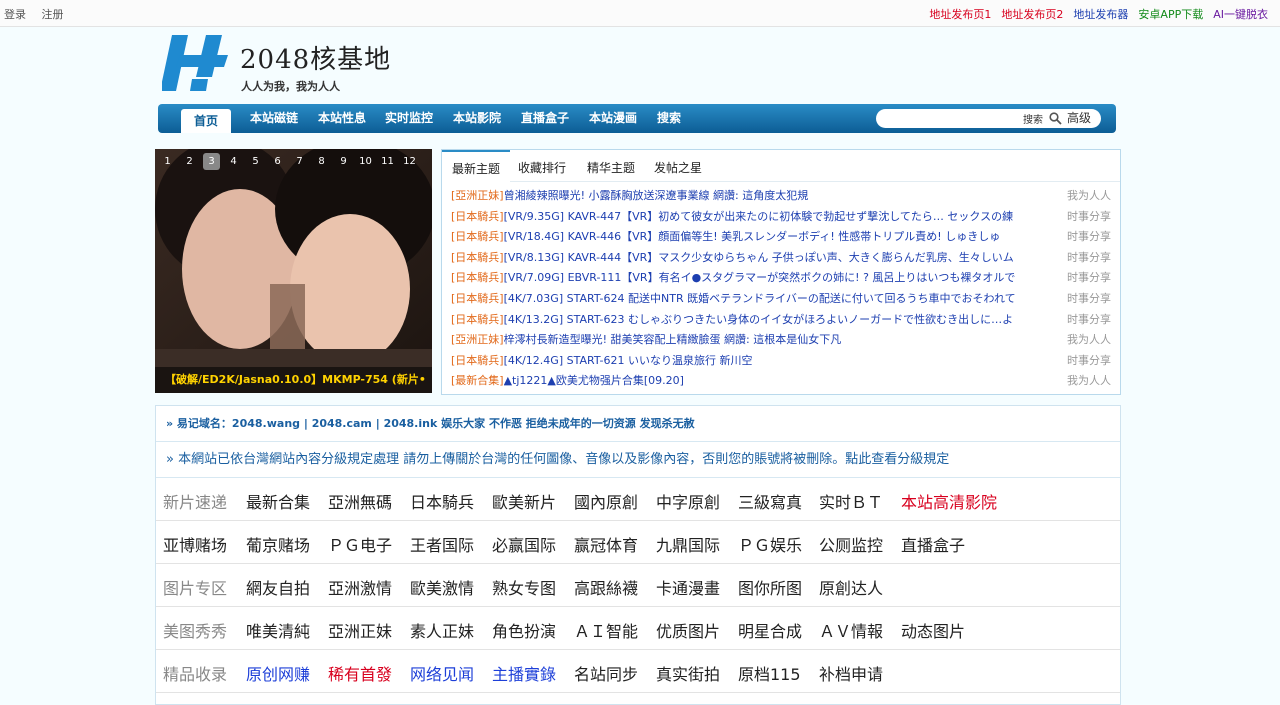 The width and height of the screenshot is (1280, 705). What do you see at coordinates (606, 544) in the screenshot?
I see `forum-board-link: 赢冠体育` at bounding box center [606, 544].